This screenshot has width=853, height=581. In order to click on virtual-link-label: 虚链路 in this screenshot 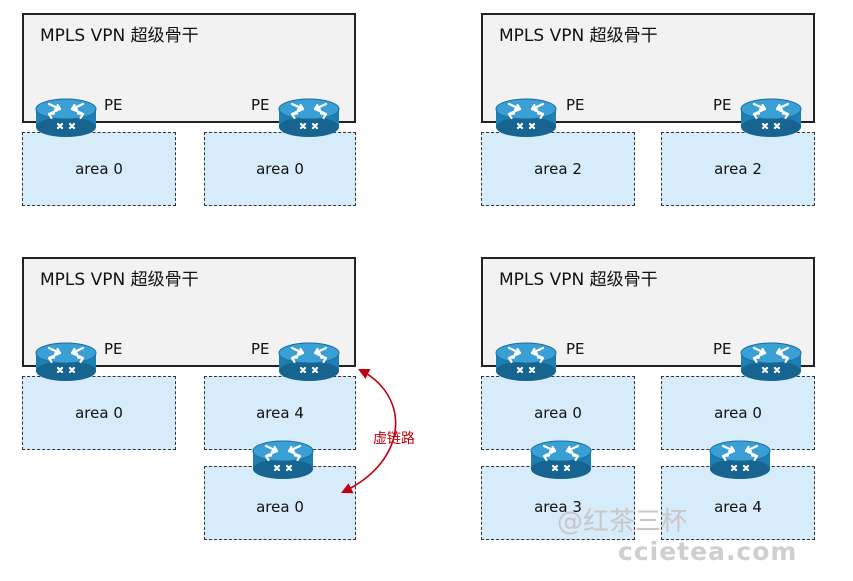, I will do `click(394, 439)`.